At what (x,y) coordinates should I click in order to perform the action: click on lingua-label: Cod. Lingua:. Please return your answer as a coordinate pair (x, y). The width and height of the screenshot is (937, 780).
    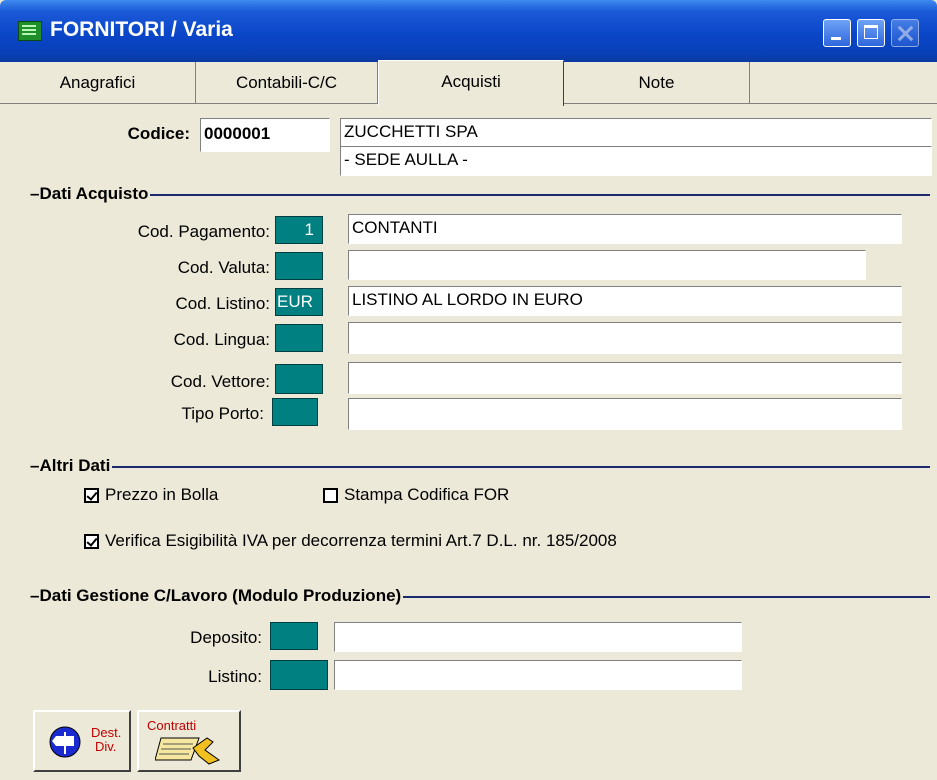
    Looking at the image, I should click on (221, 339).